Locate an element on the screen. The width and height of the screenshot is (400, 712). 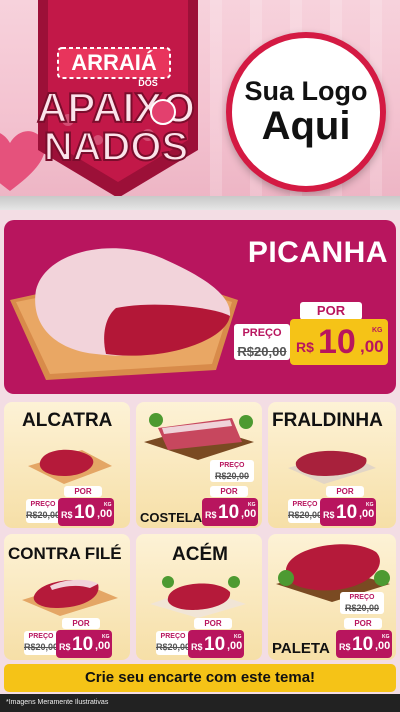
product-name: COSTELA is located at coordinates (171, 517).